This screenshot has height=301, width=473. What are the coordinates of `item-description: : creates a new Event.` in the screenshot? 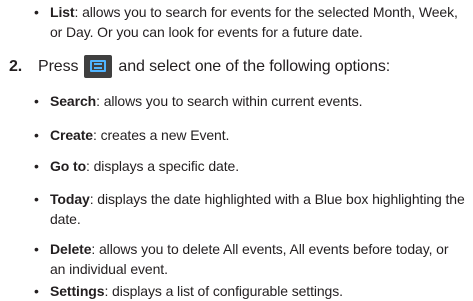 It's located at (161, 135).